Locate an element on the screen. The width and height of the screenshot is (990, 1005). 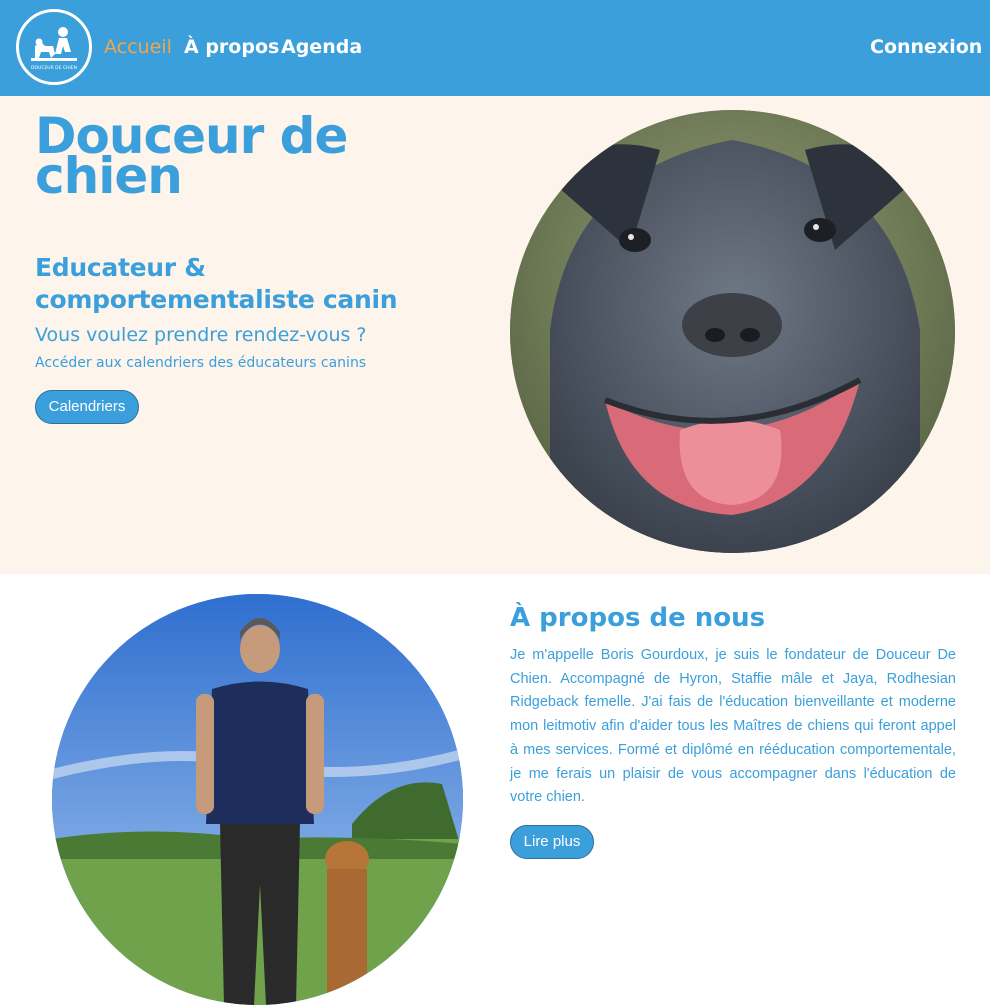
nav-link-agenda: Agenda is located at coordinates (321, 47).